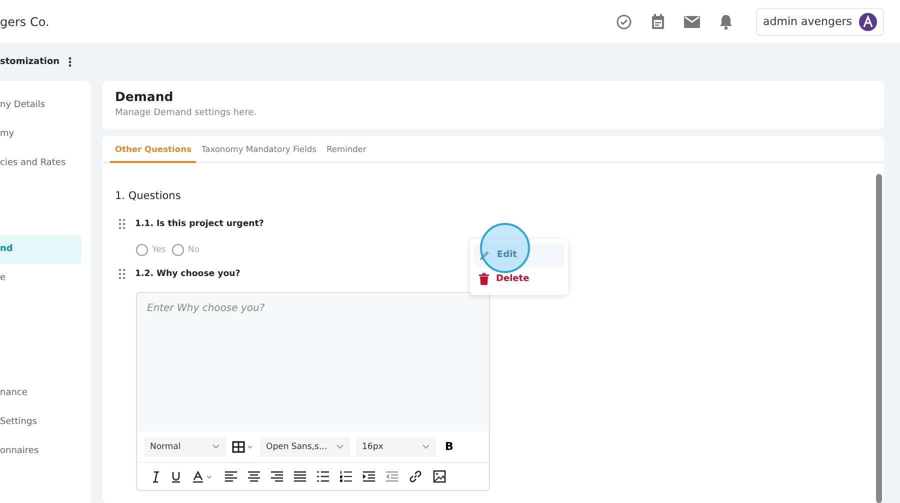 The width and height of the screenshot is (900, 503). Describe the element at coordinates (40, 163) in the screenshot. I see `sidebar-item: cies and Rates` at that location.